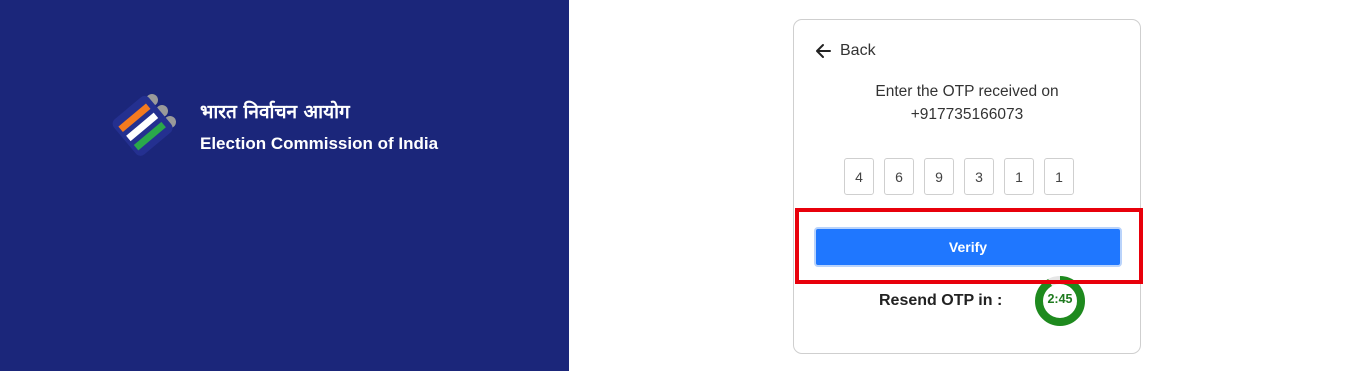 This screenshot has height=371, width=1366. Describe the element at coordinates (968, 247) in the screenshot. I see `verify-button: Verify` at that location.